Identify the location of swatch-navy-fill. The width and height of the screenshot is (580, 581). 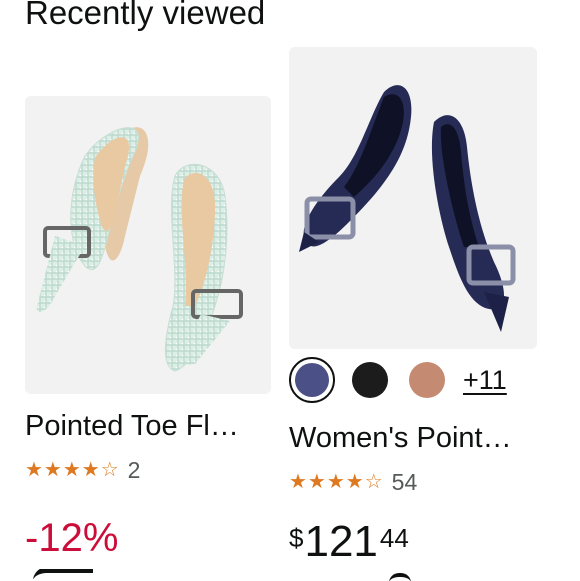
(312, 380).